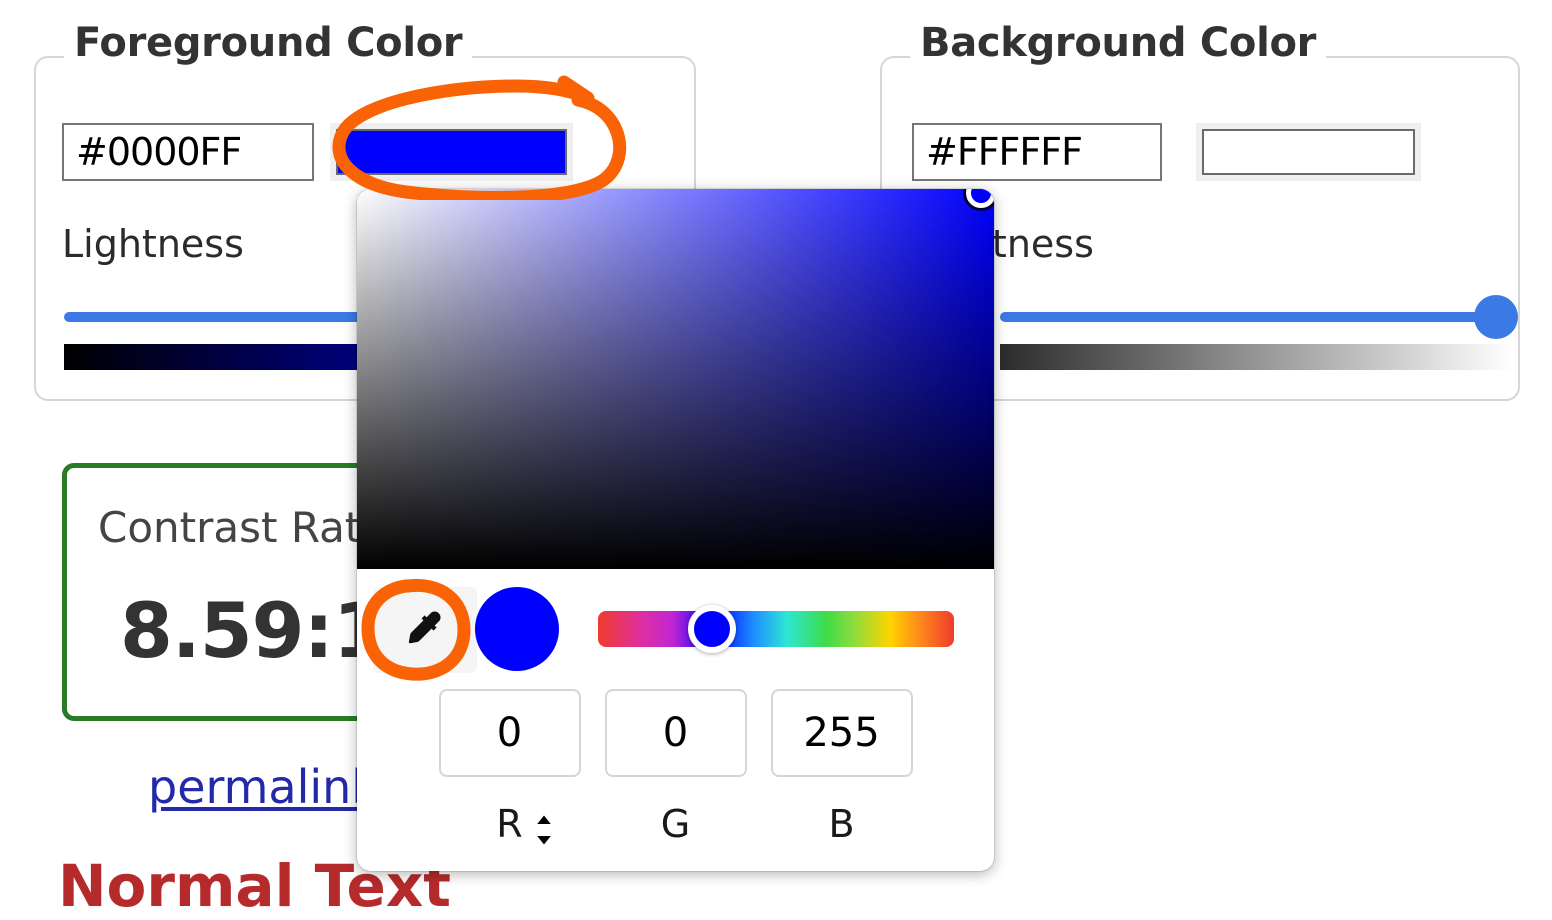 The height and width of the screenshot is (920, 1552). What do you see at coordinates (776, 629) in the screenshot?
I see `hue-slider` at bounding box center [776, 629].